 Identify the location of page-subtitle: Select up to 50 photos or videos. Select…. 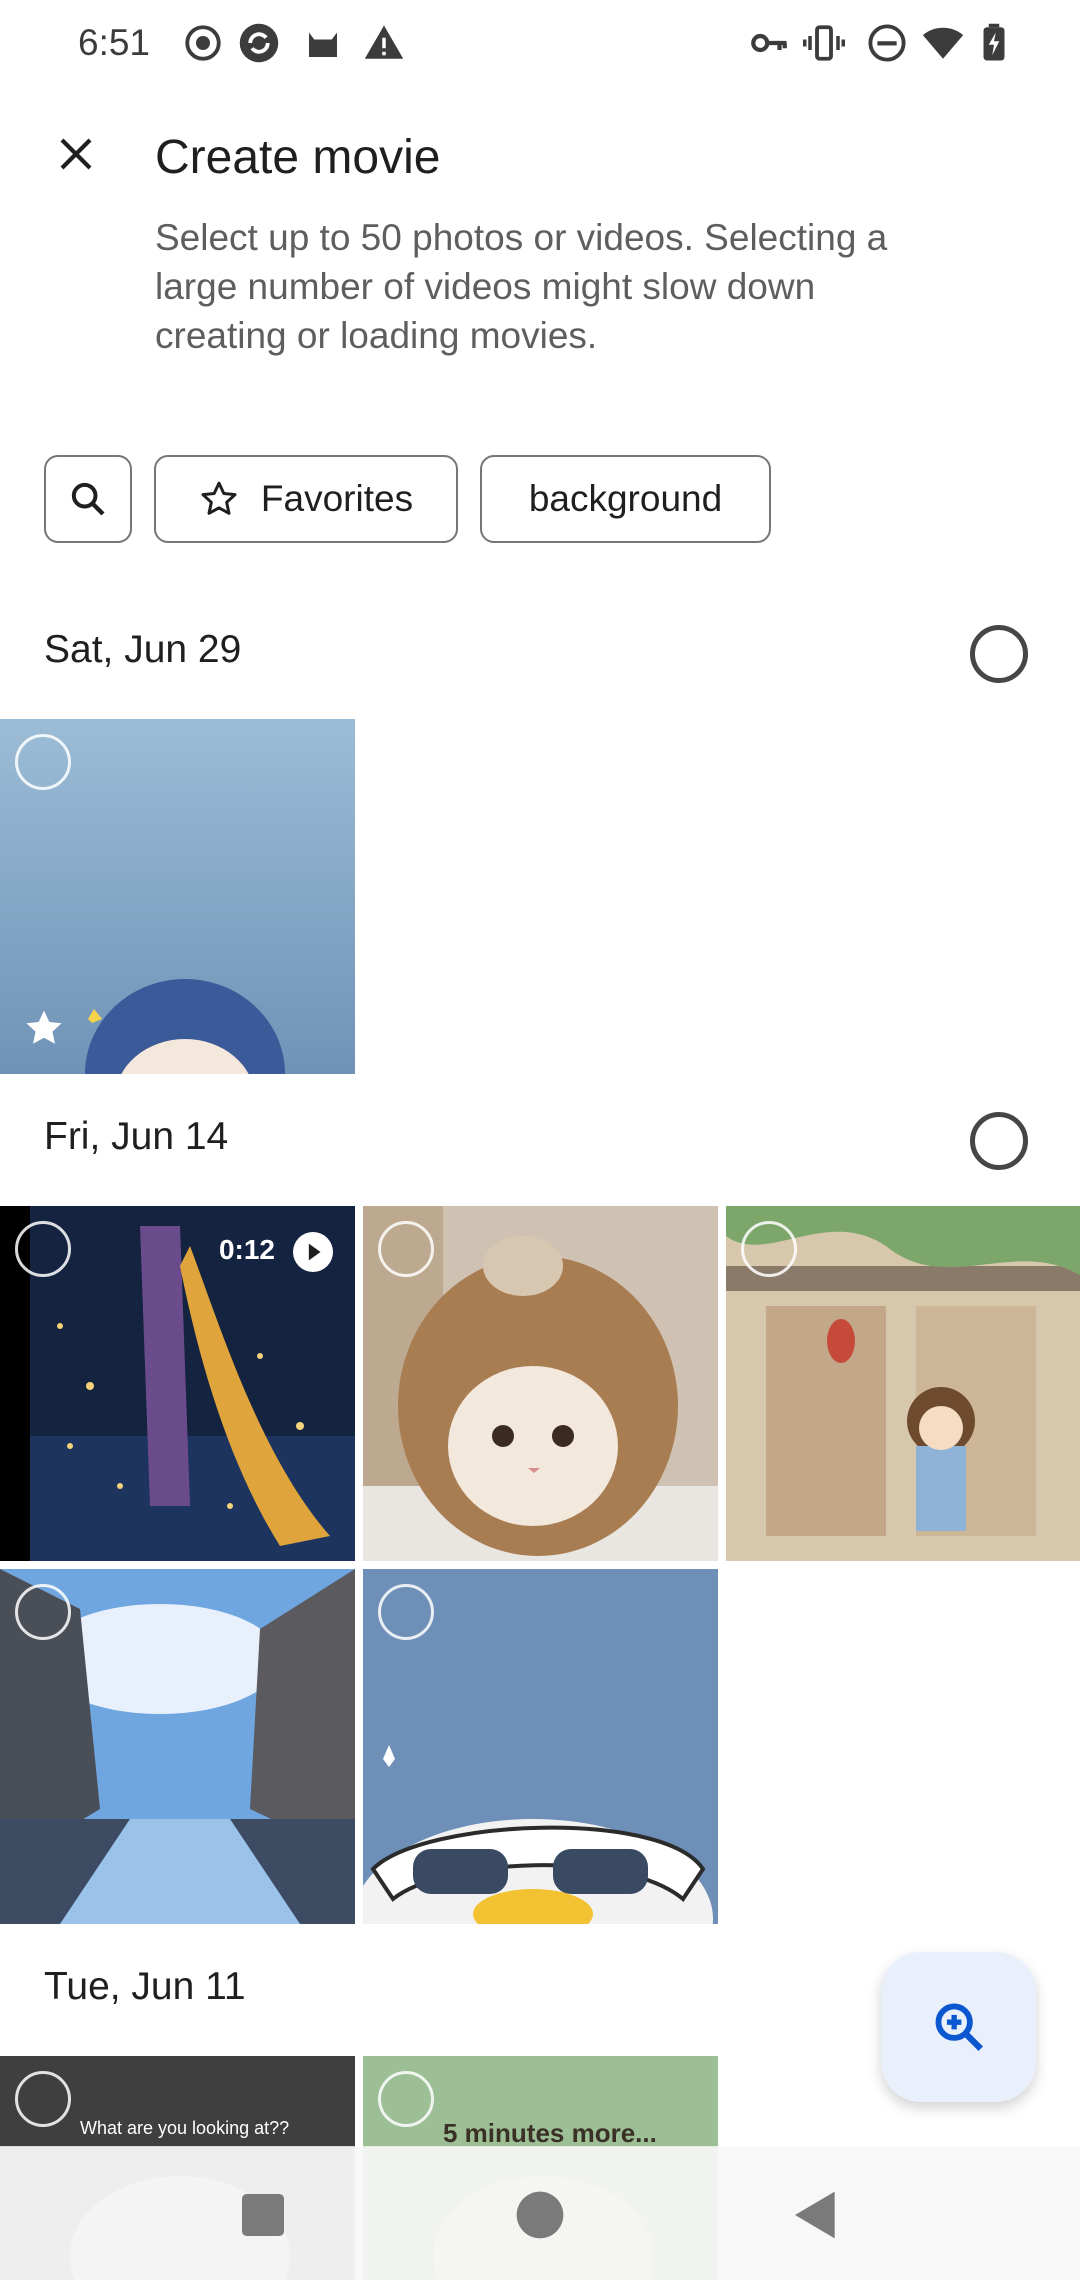
(521, 286).